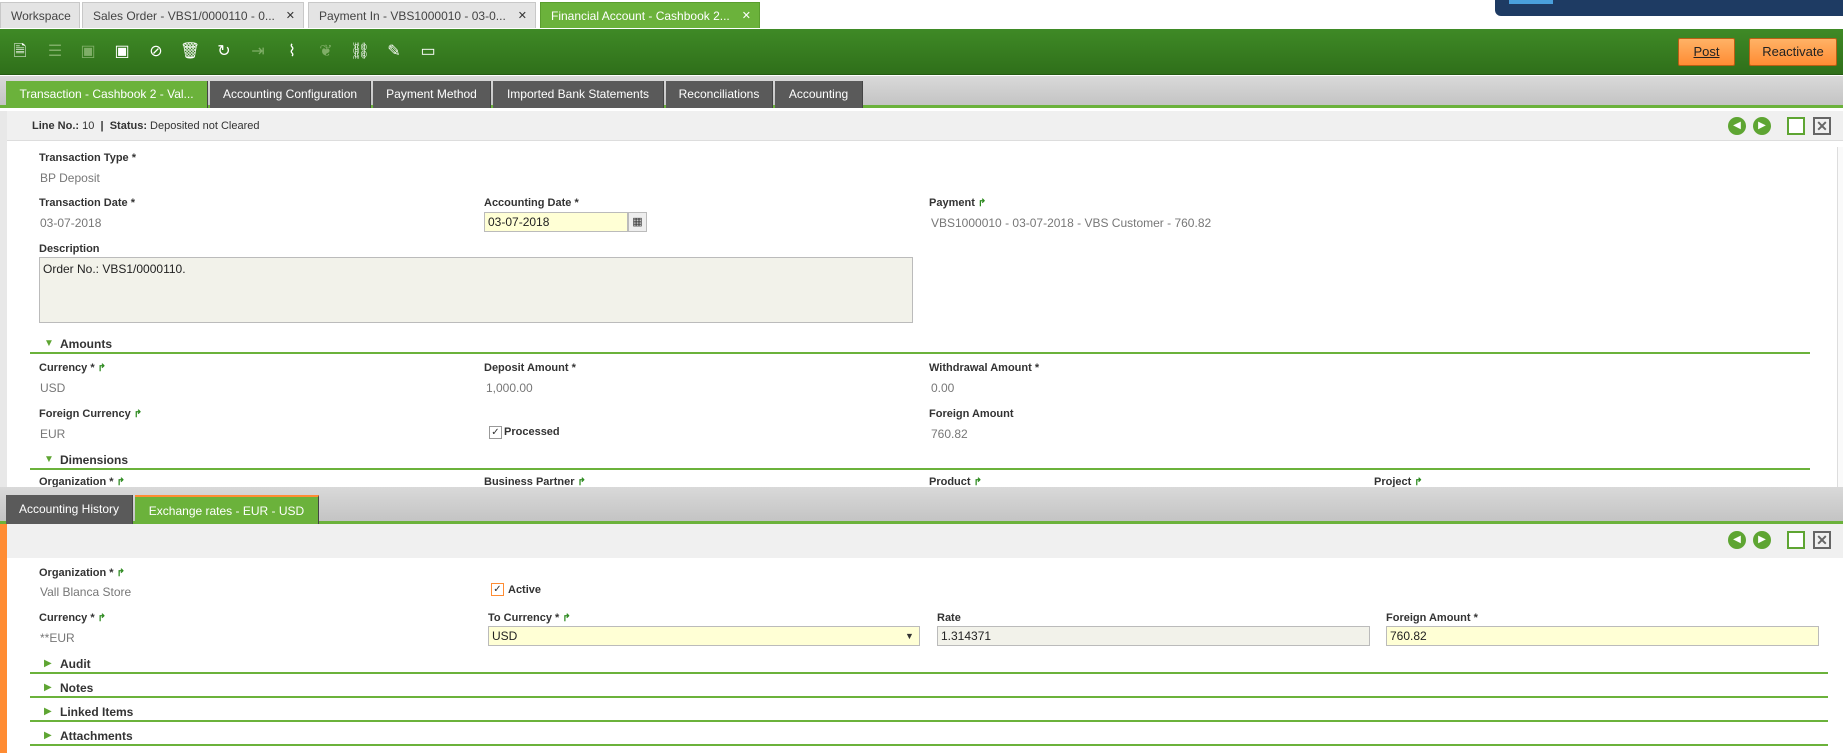 This screenshot has height=753, width=1843. Describe the element at coordinates (360, 52) in the screenshot. I see `link-icon: ⛓` at that location.